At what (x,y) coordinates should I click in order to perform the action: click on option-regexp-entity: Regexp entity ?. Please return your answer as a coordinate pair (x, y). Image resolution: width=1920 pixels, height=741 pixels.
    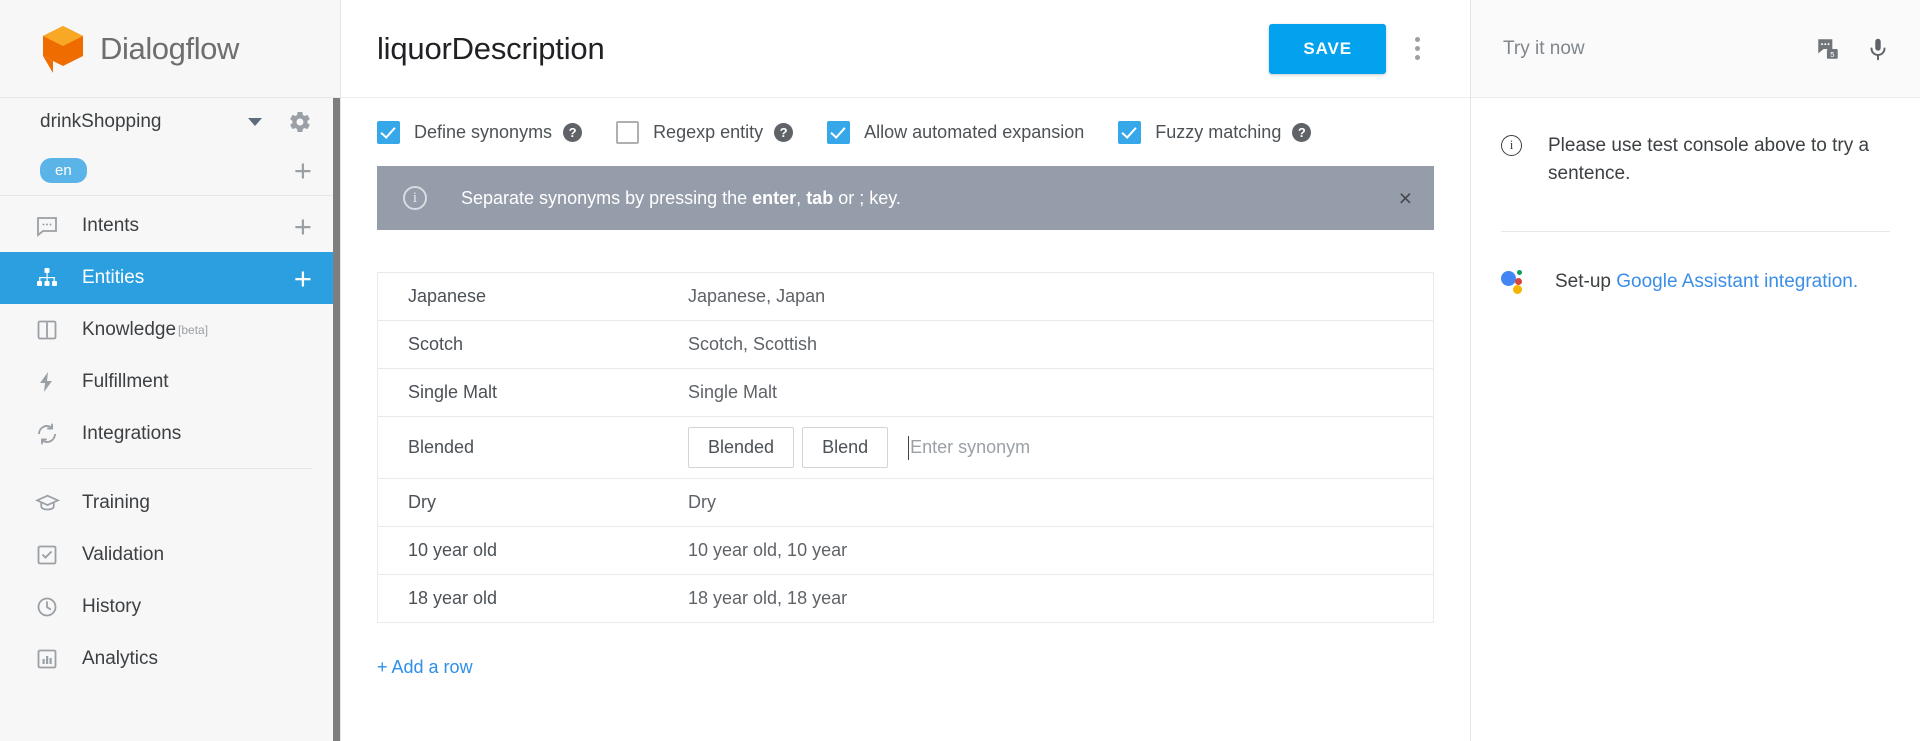
    Looking at the image, I should click on (705, 132).